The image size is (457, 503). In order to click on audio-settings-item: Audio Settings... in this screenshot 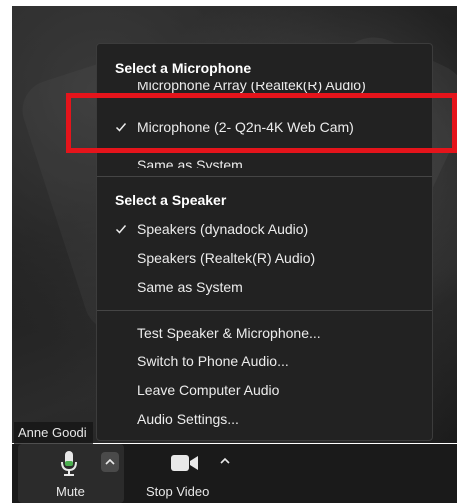, I will do `click(264, 419)`.